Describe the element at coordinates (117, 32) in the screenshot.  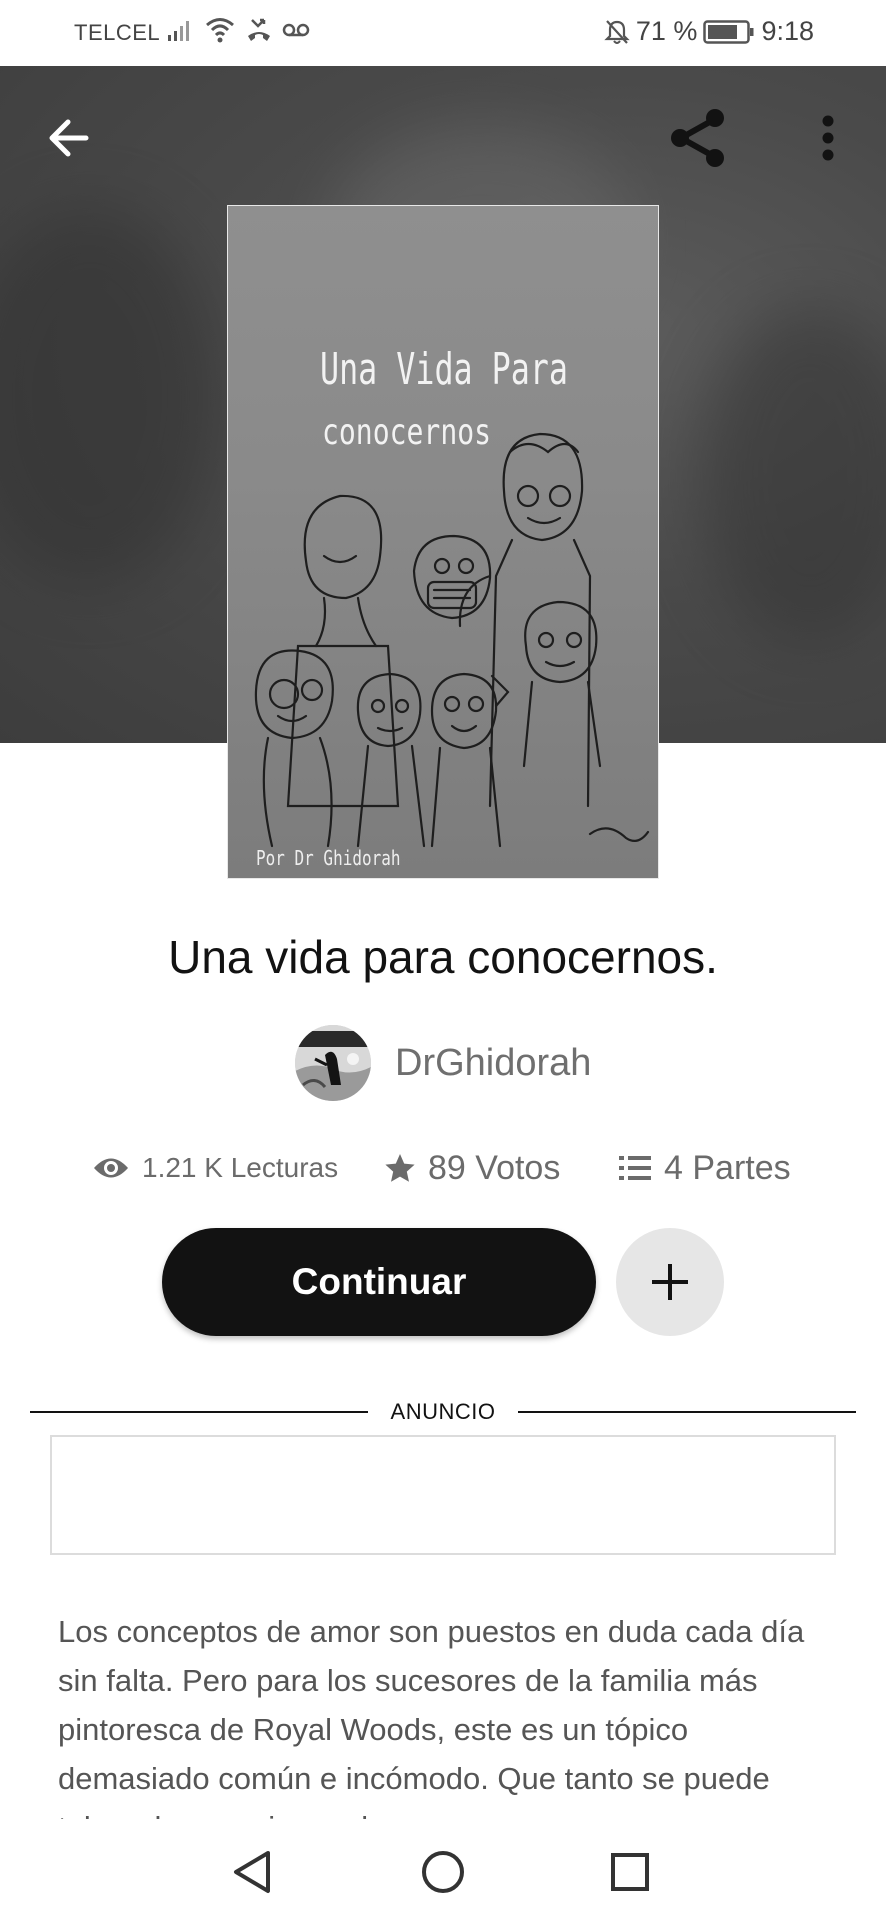
I see `carrier-label: TELCEL` at that location.